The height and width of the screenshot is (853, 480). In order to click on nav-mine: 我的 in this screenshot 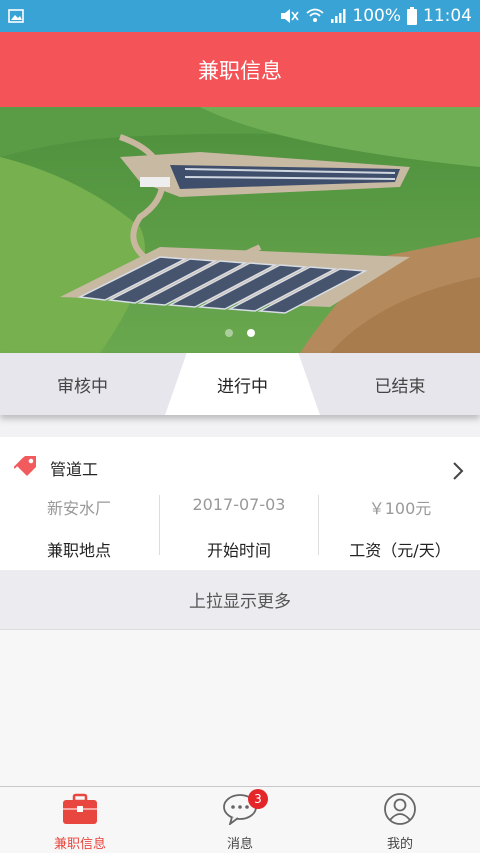, I will do `click(400, 820)`.